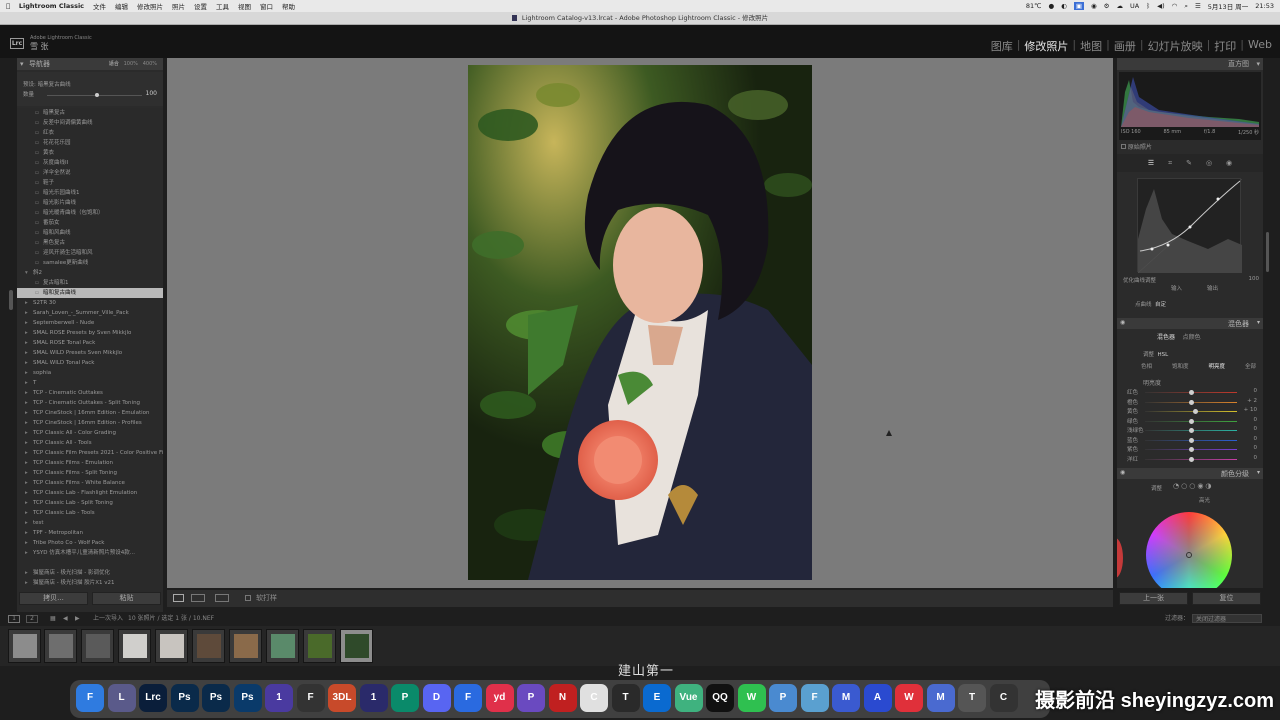 Image resolution: width=1280 pixels, height=720 pixels. Describe the element at coordinates (1190, 473) in the screenshot. I see `grading-header: ◉ 颜色分级 ▾` at that location.